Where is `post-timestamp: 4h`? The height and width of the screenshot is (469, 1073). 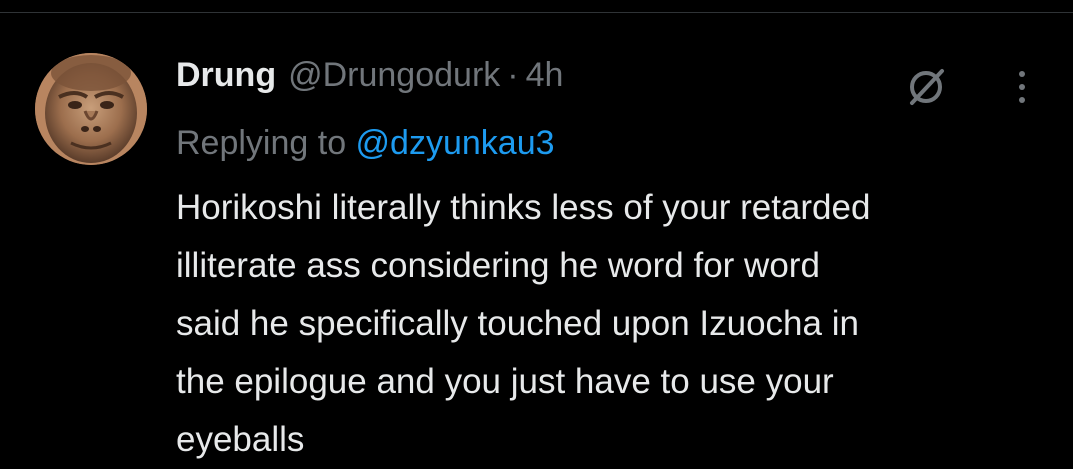
post-timestamp: 4h is located at coordinates (545, 75).